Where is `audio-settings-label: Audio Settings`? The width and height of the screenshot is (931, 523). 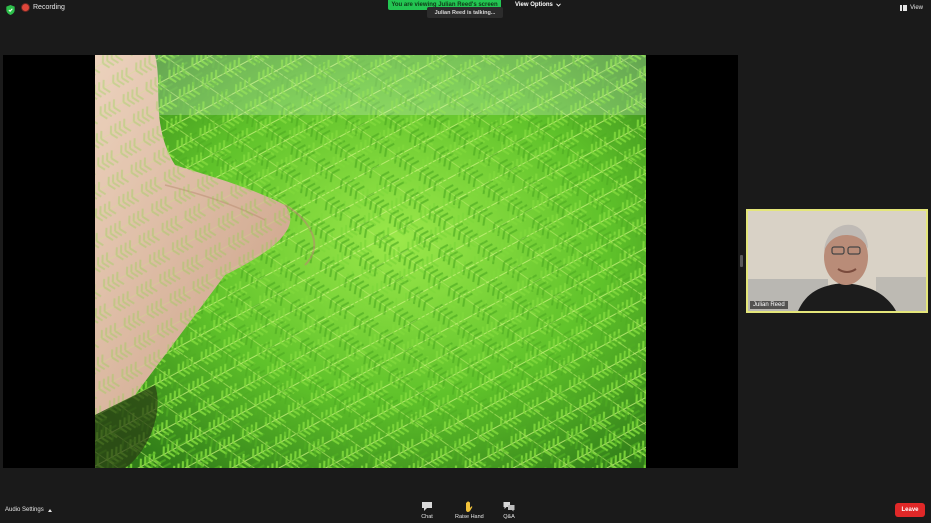 audio-settings-label: Audio Settings is located at coordinates (24, 510).